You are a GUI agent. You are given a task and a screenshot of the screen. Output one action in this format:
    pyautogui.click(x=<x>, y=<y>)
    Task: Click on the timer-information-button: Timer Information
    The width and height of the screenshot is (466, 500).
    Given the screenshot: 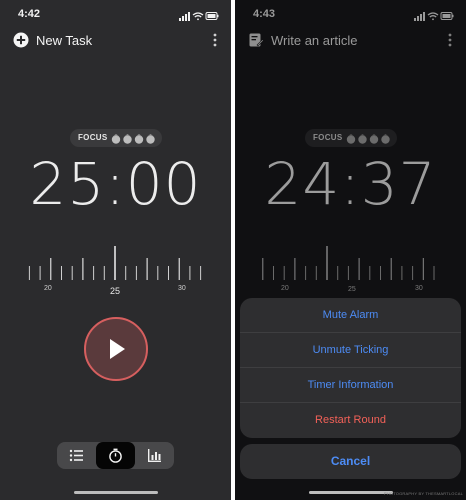 What is the action you would take?
    pyautogui.click(x=350, y=385)
    